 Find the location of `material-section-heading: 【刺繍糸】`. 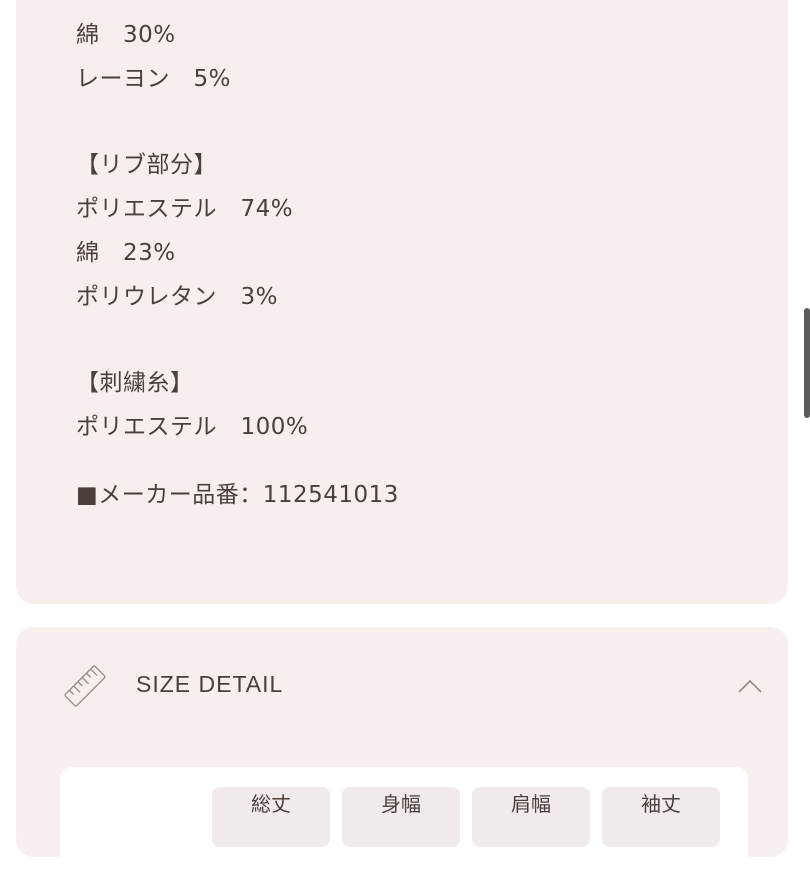

material-section-heading: 【刺繍糸】 is located at coordinates (135, 383).